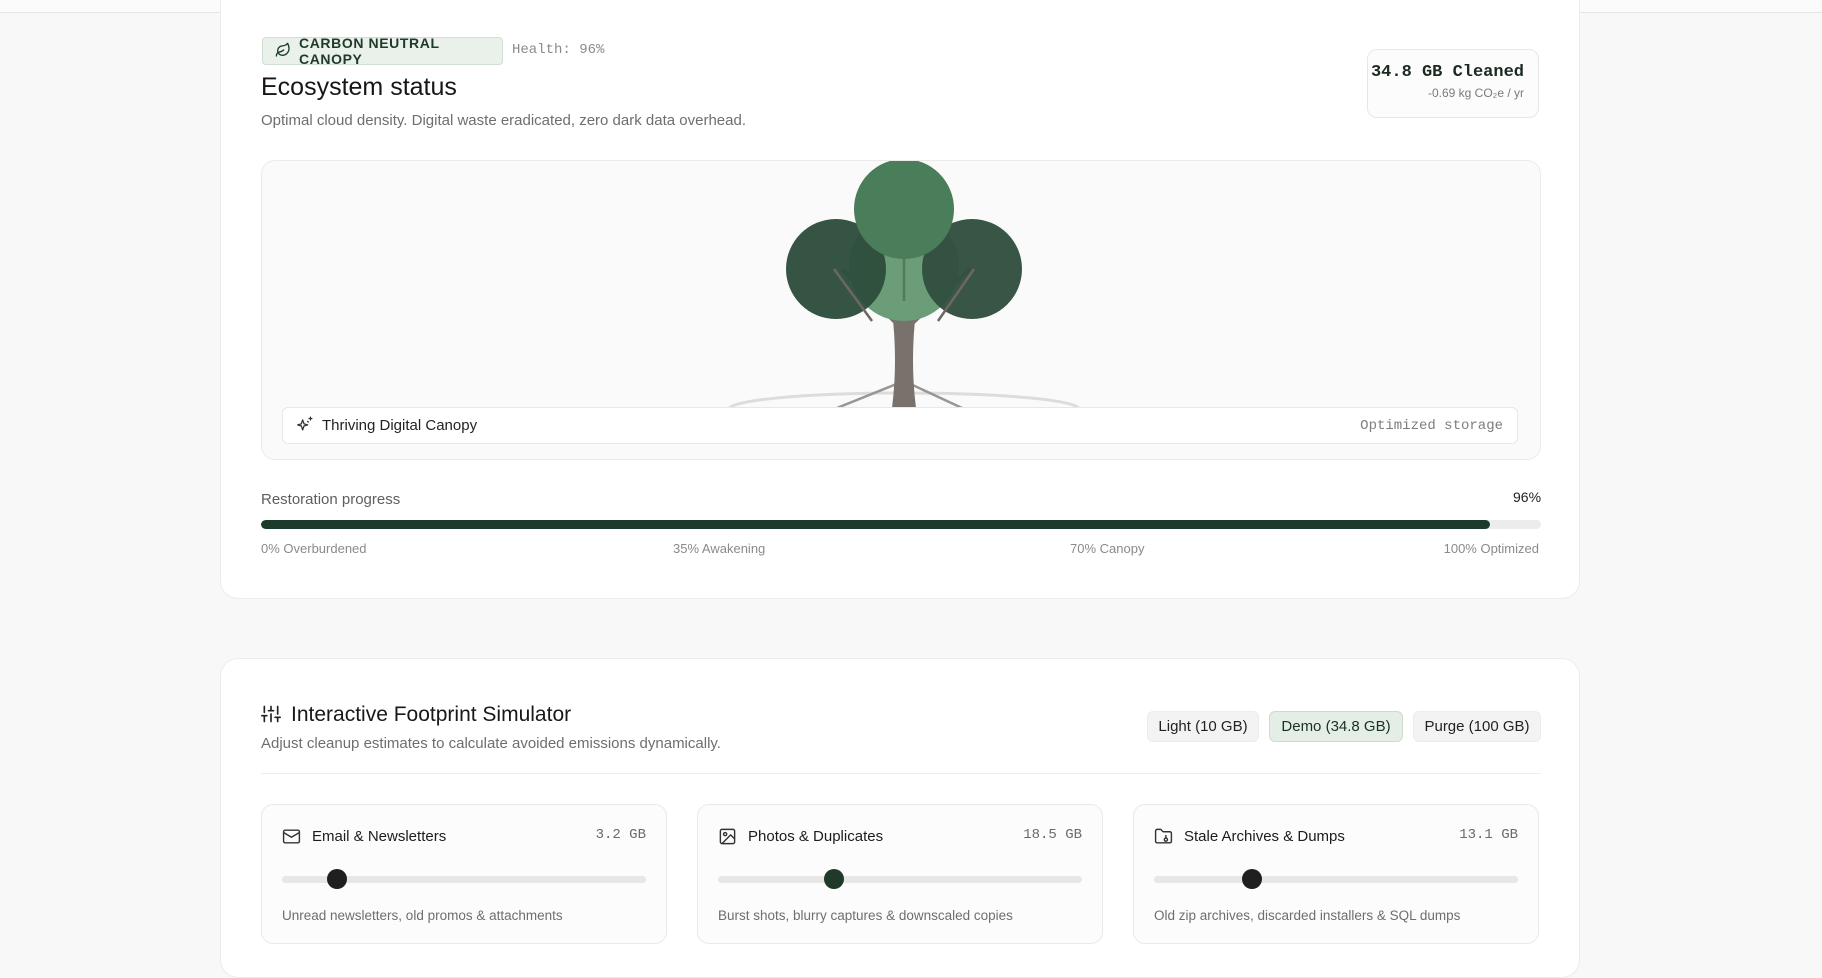 Image resolution: width=1822 pixels, height=978 pixels. What do you see at coordinates (1447, 72) in the screenshot?
I see `cleaned-amount: 34.8 GB Cleaned` at bounding box center [1447, 72].